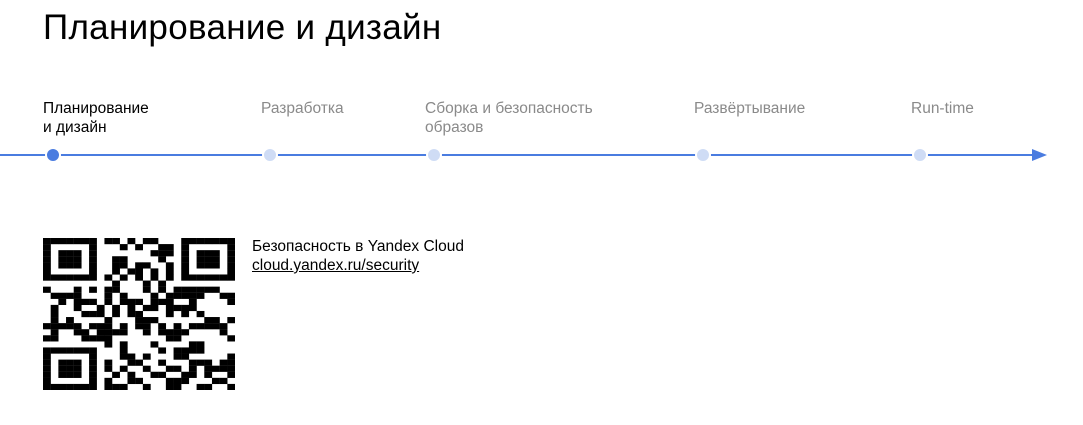 Image resolution: width=1083 pixels, height=425 pixels. I want to click on timeline-dot-runtime, so click(920, 155).